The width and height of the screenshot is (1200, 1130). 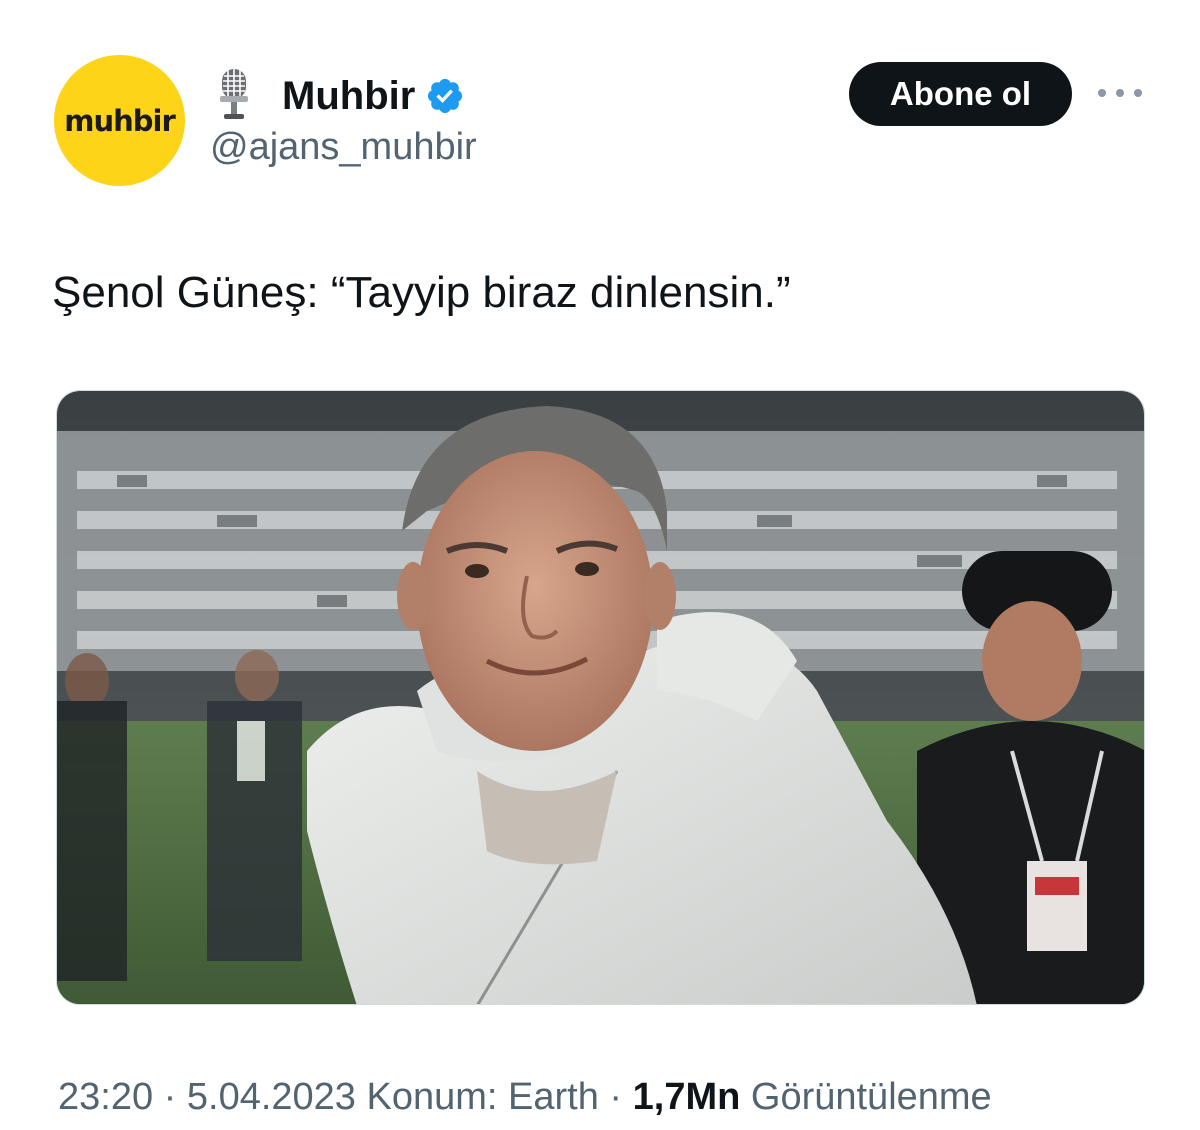 What do you see at coordinates (477, 1097) in the screenshot?
I see `tweet-location: Konum: Earth` at bounding box center [477, 1097].